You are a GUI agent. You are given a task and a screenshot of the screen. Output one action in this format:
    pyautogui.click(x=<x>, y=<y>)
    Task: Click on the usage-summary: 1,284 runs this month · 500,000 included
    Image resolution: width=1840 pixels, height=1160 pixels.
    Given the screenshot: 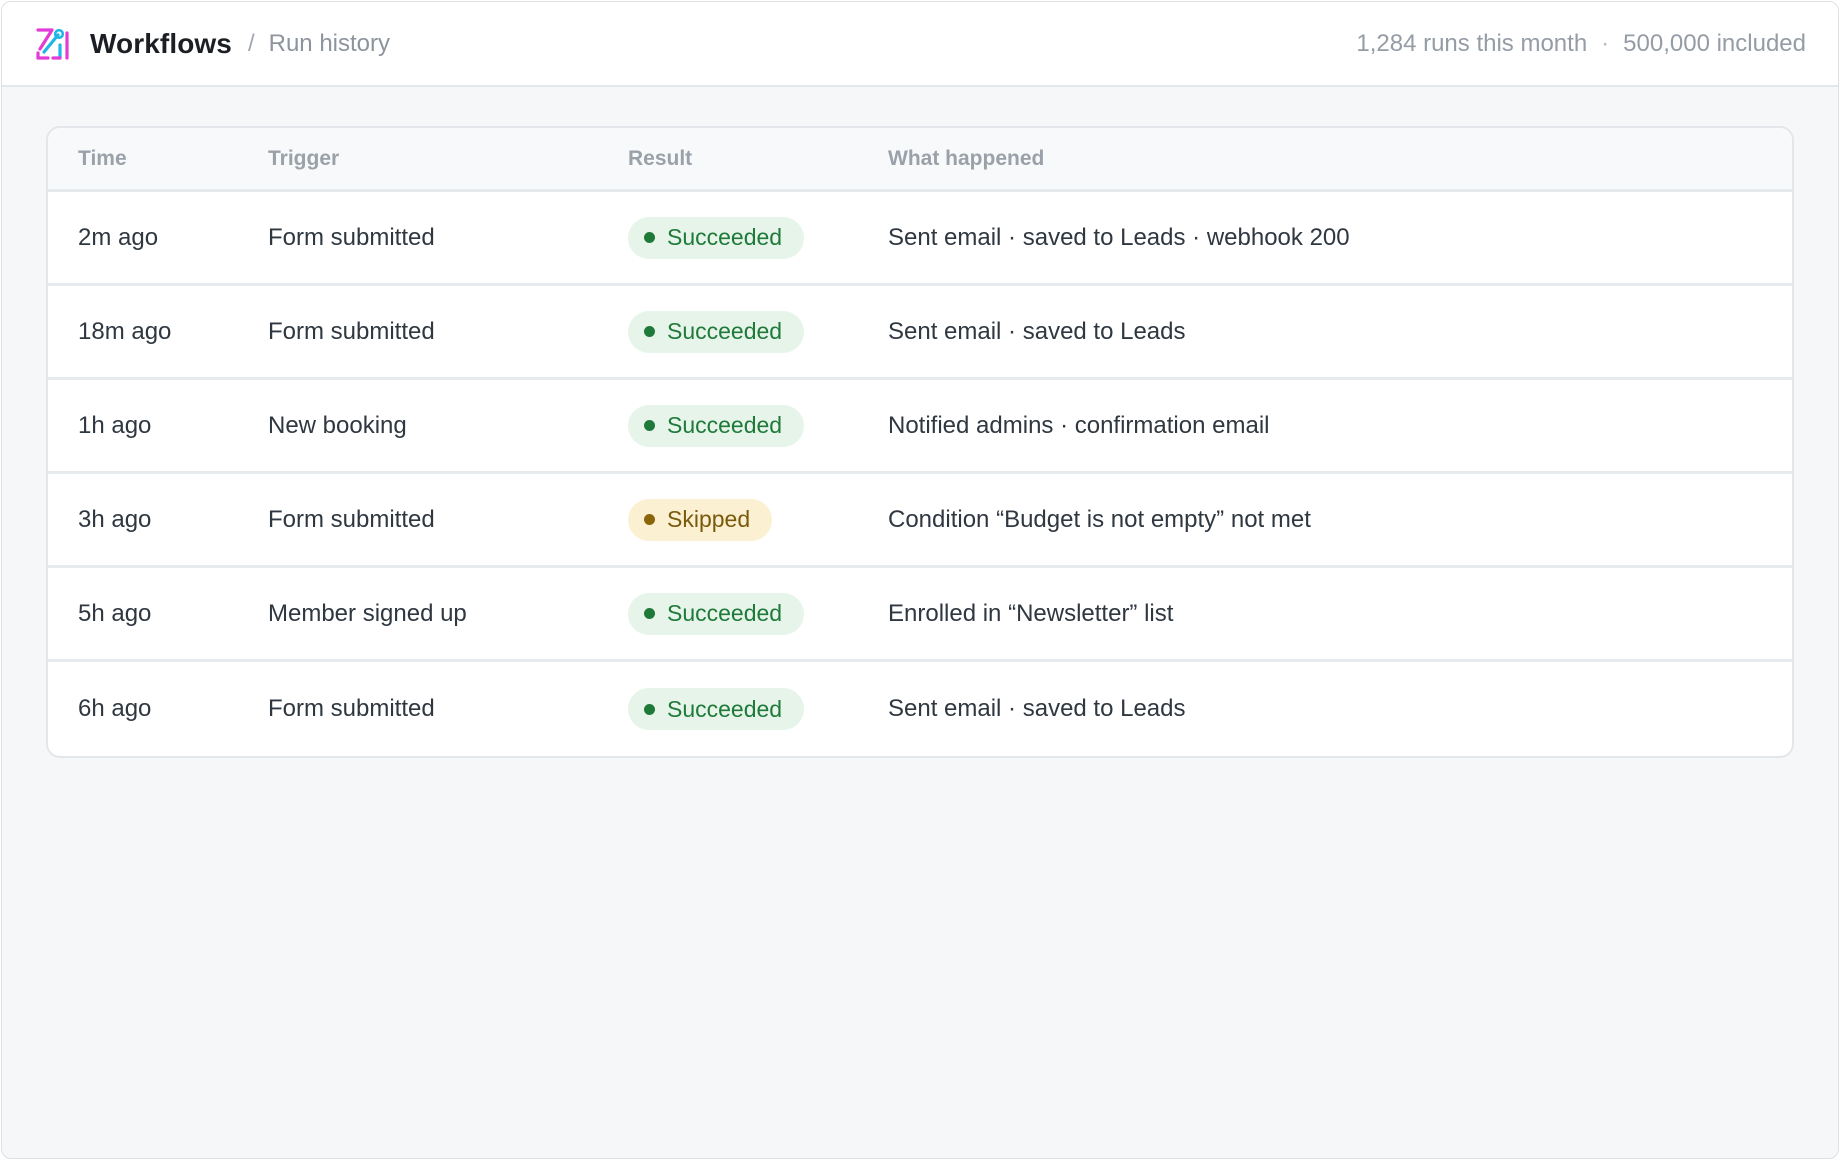 What is the action you would take?
    pyautogui.click(x=1581, y=44)
    